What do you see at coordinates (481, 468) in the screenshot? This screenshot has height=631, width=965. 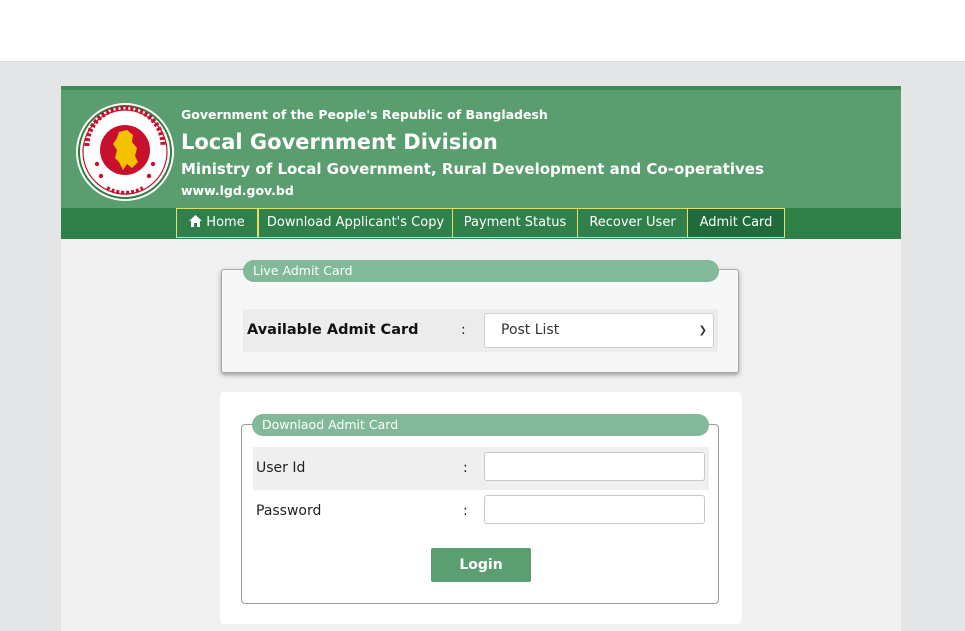 I see `user-id-row: User Id :` at bounding box center [481, 468].